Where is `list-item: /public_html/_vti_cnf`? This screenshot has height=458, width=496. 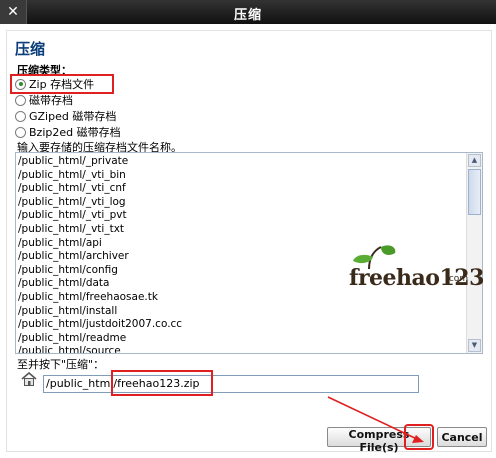 list-item: /public_html/_vti_cnf is located at coordinates (100, 189).